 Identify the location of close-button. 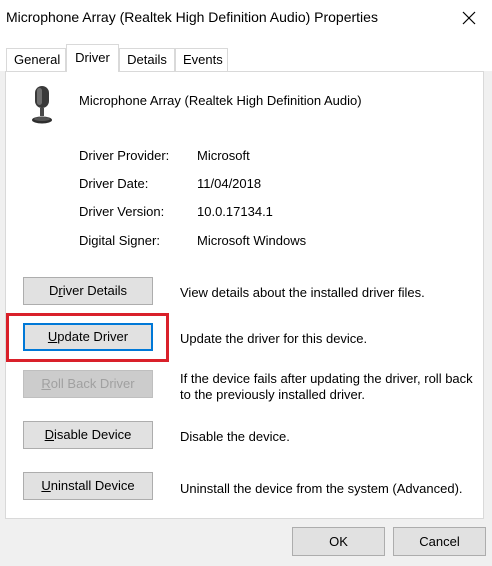
(469, 18).